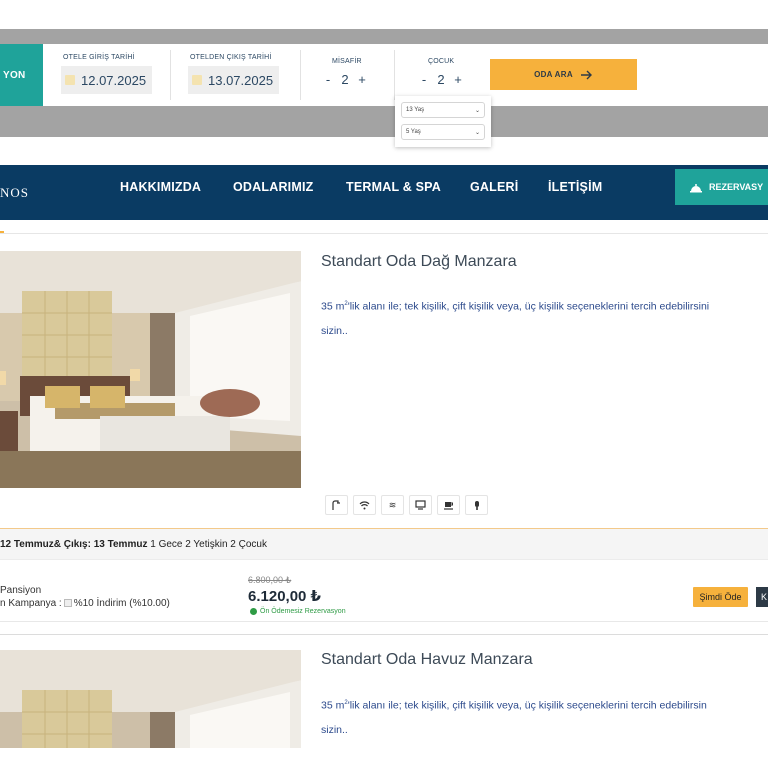  What do you see at coordinates (21, 590) in the screenshot?
I see `board-type: Pansiyon` at bounding box center [21, 590].